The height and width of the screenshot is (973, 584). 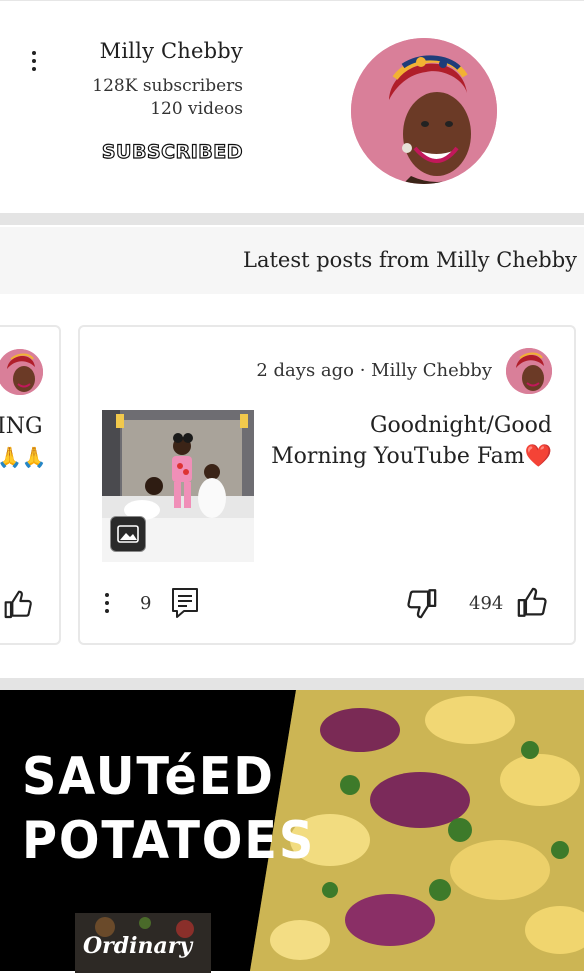 I want to click on video-count: 120 videos, so click(x=196, y=109).